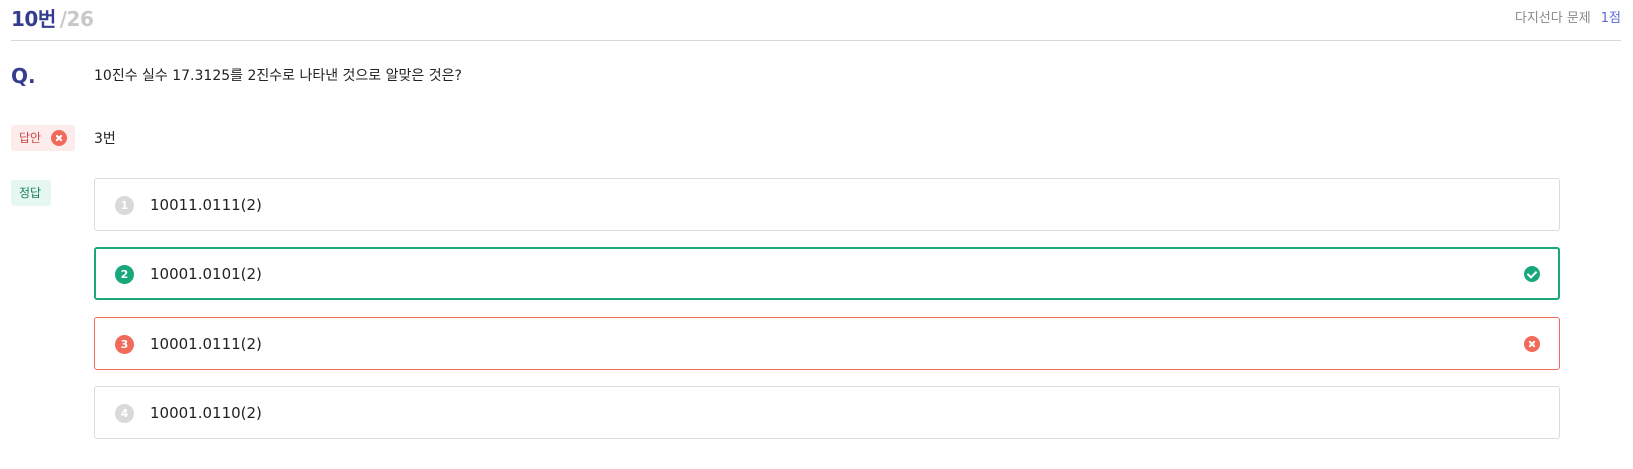  What do you see at coordinates (33, 19) in the screenshot?
I see `question-number: 10번` at bounding box center [33, 19].